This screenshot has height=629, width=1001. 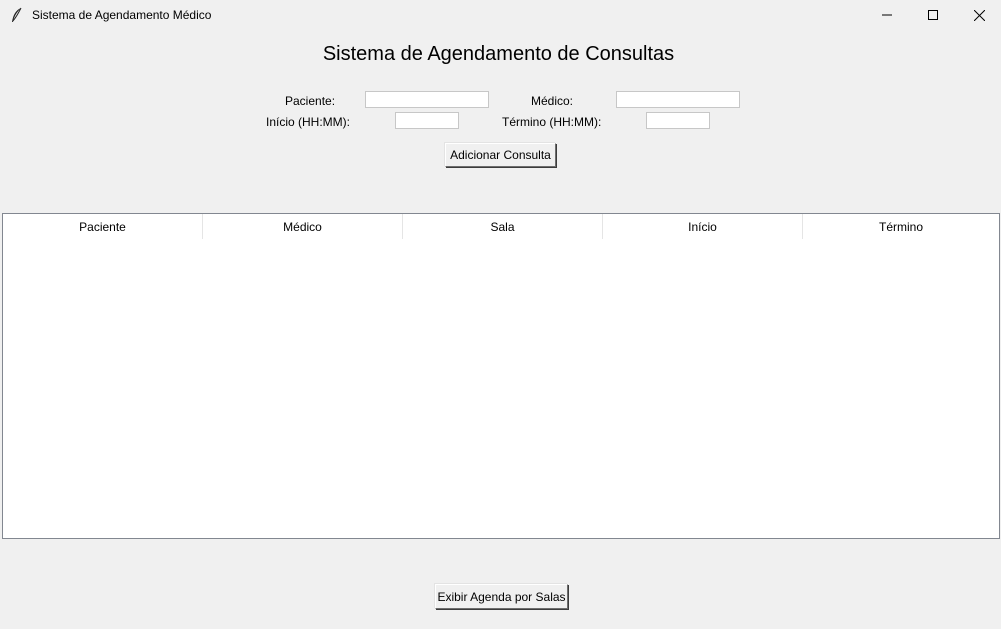 I want to click on maximize-button, so click(x=933, y=15).